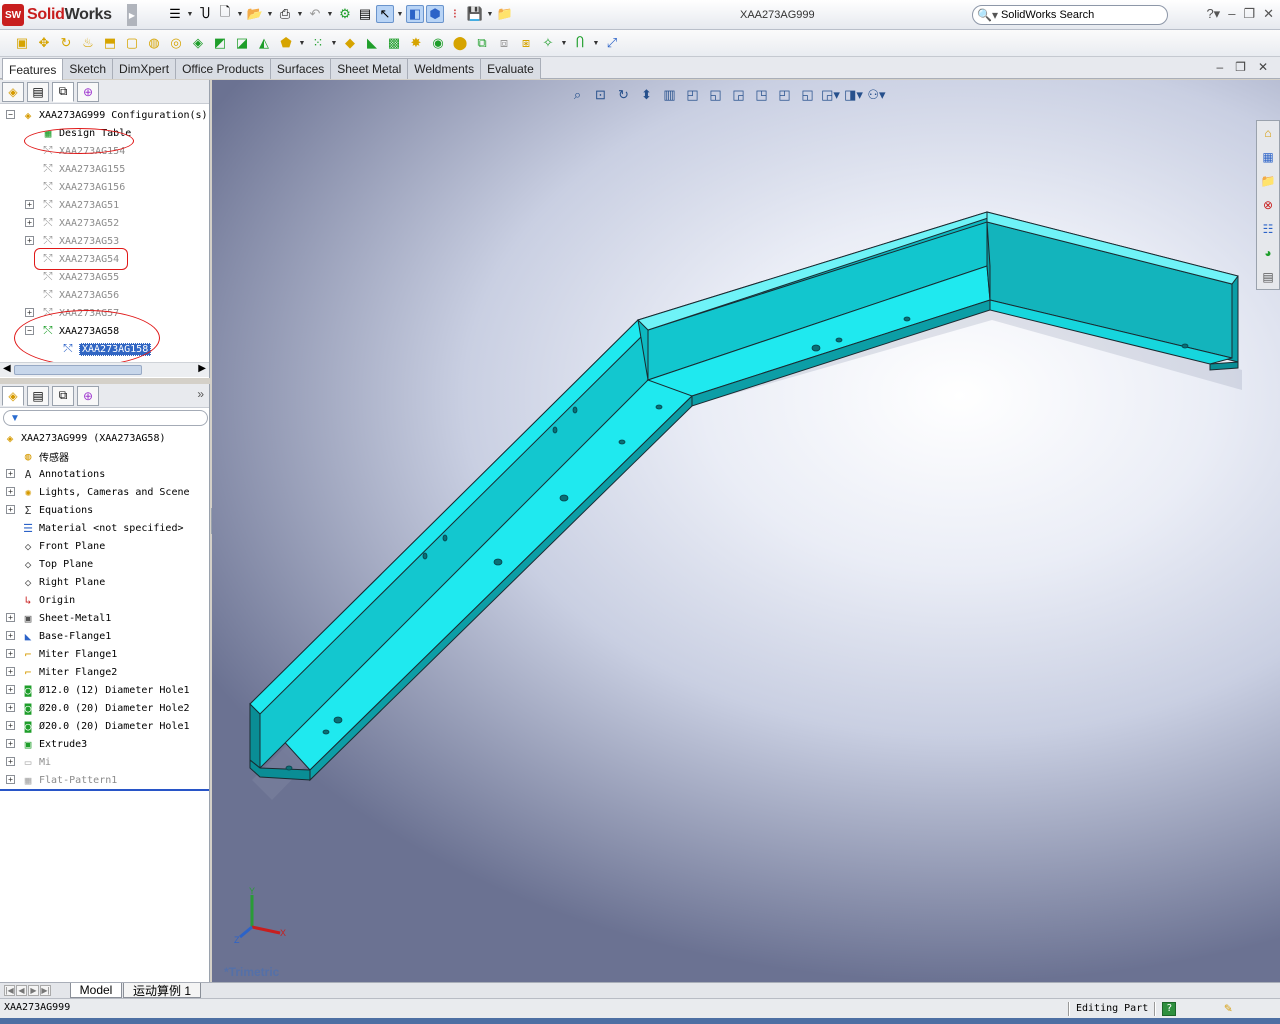 This screenshot has width=1280, height=1024. What do you see at coordinates (104, 600) in the screenshot?
I see `feature-item: ↳ Origin` at bounding box center [104, 600].